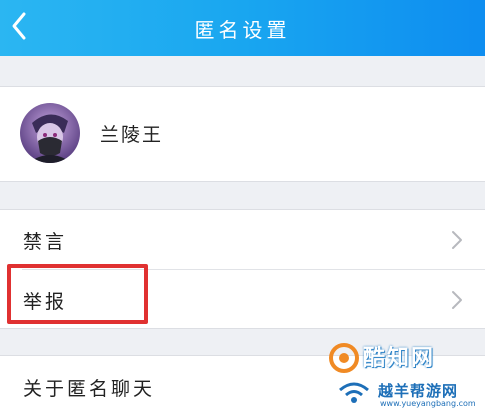  What do you see at coordinates (354, 392) in the screenshot?
I see `wifi-icon` at bounding box center [354, 392].